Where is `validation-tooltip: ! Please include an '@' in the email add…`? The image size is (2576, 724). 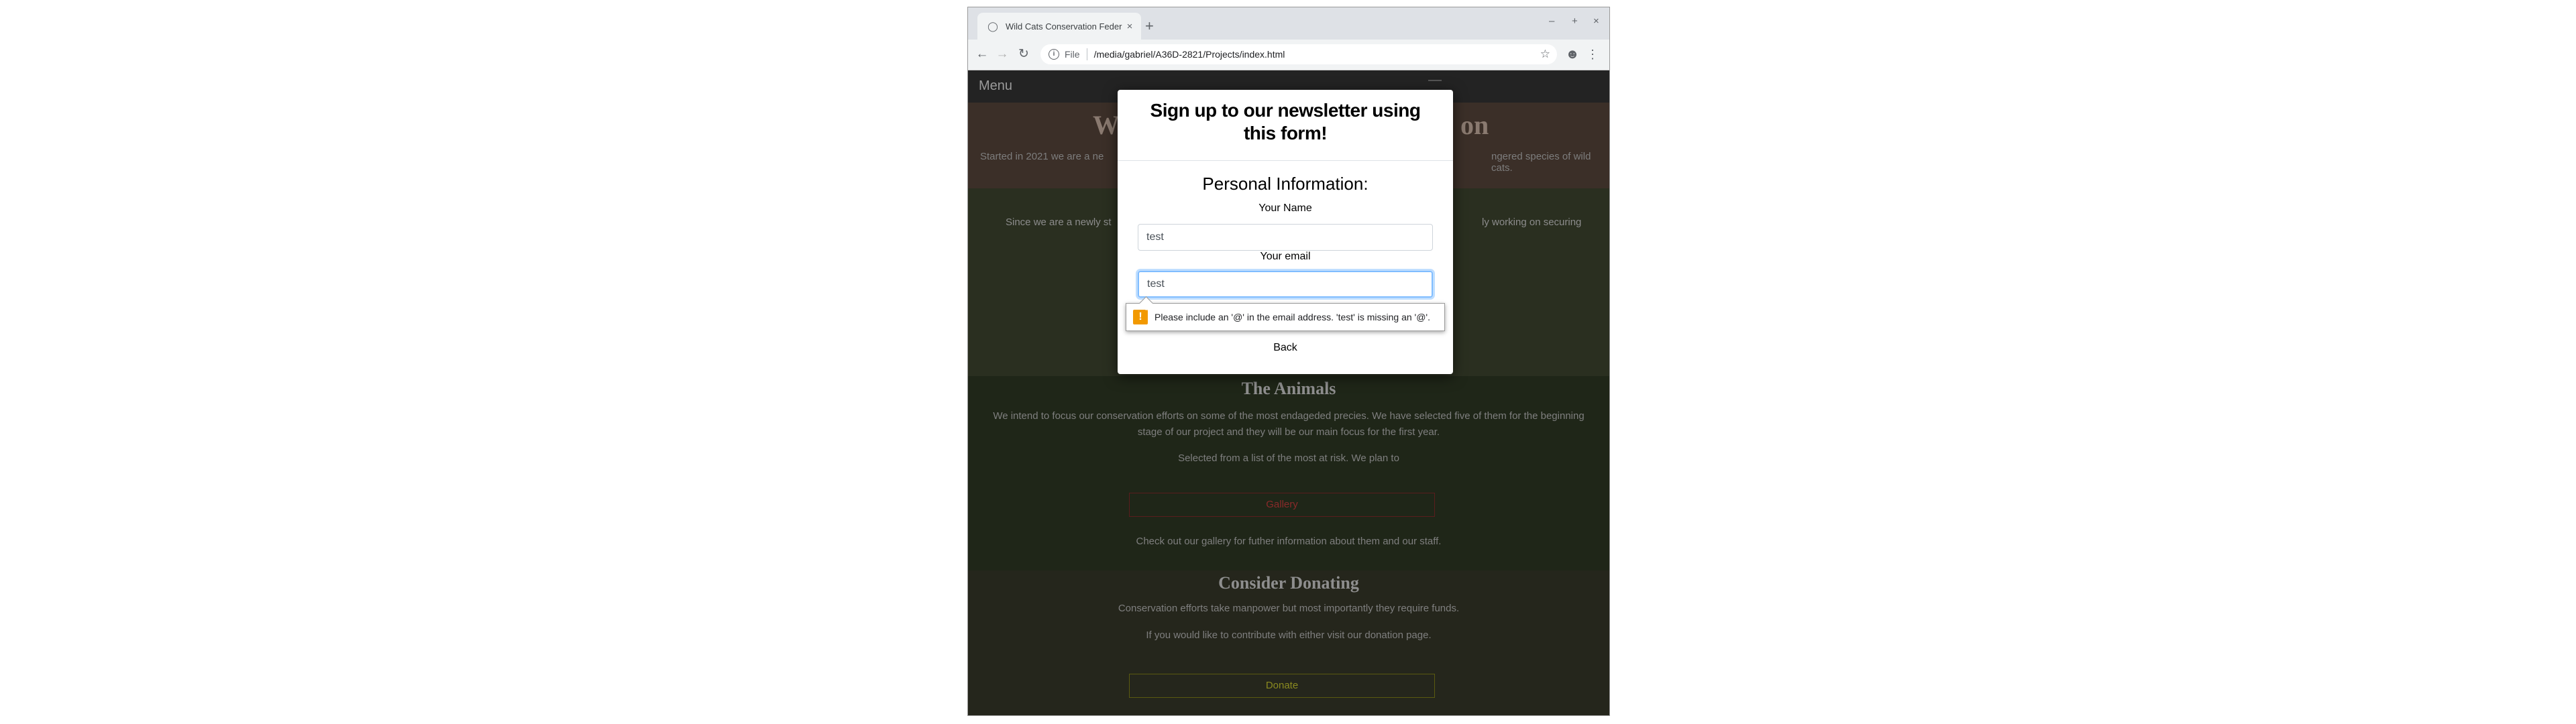 validation-tooltip: ! Please include an '@' in the email add… is located at coordinates (1285, 317).